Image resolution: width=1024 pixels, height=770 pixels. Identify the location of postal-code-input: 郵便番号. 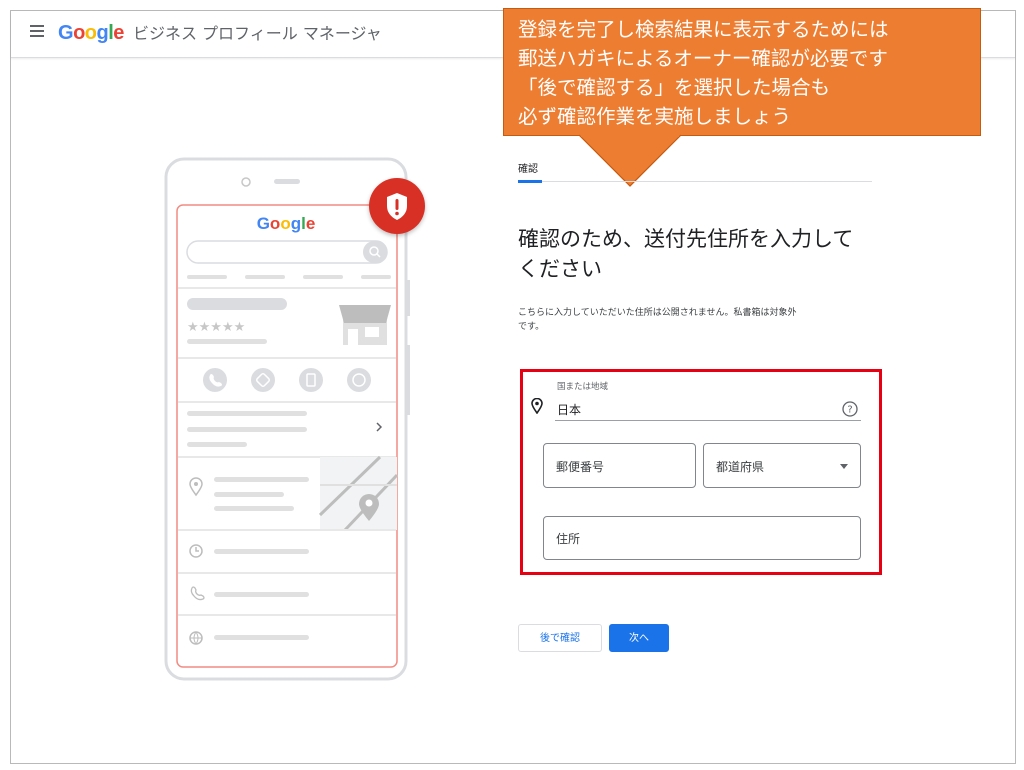
(619, 465).